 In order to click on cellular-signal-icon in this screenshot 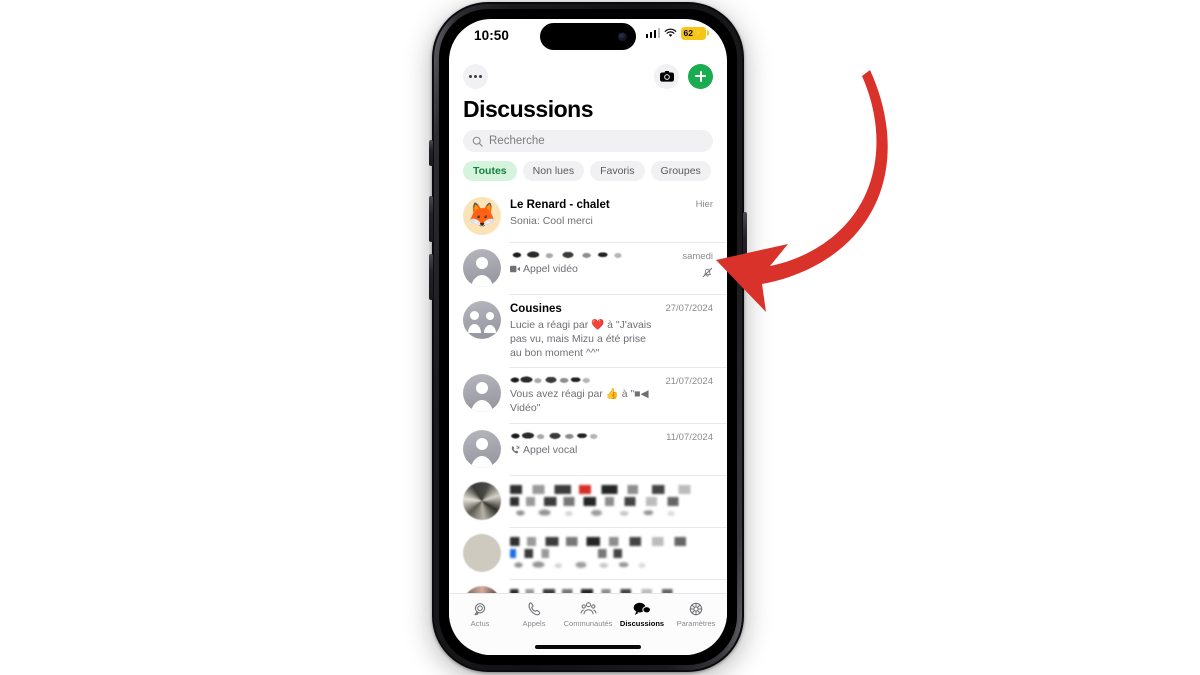, I will do `click(652, 33)`.